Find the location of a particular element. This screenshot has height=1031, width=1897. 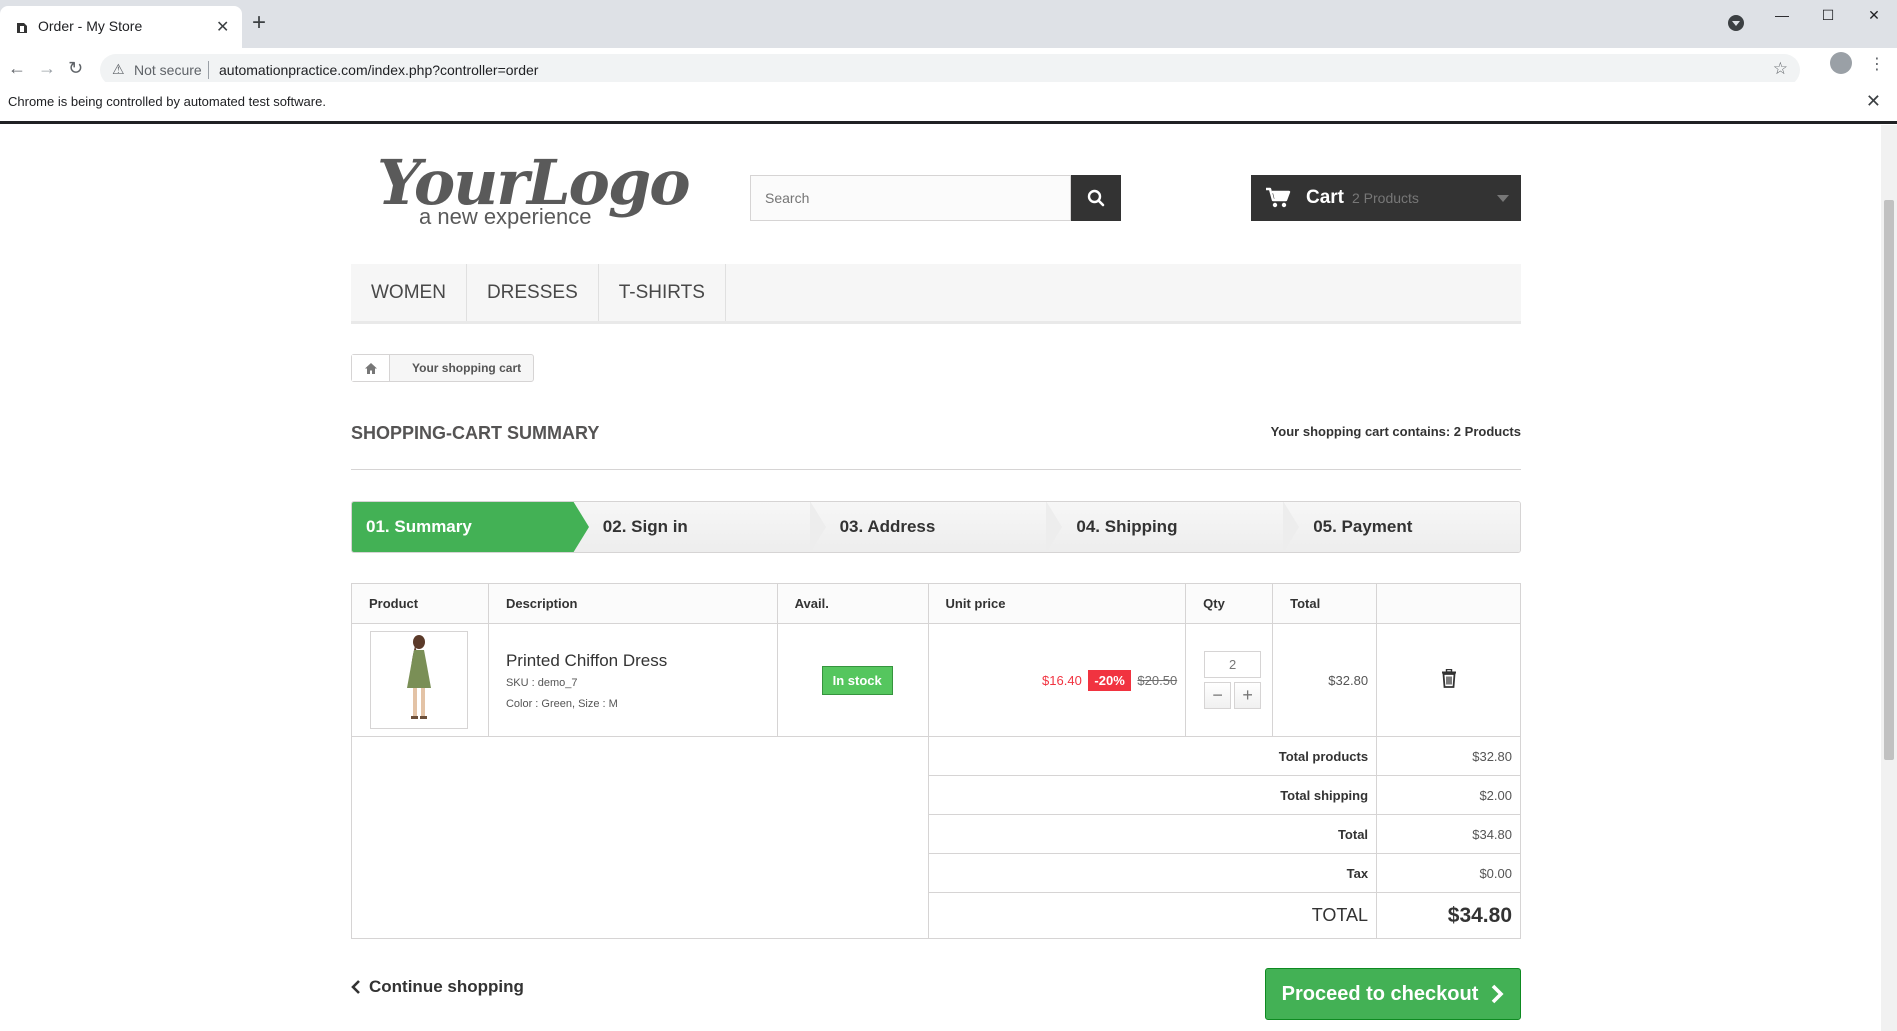

unit-price-cell: $16.40 -20% $20.50 is located at coordinates (1057, 680).